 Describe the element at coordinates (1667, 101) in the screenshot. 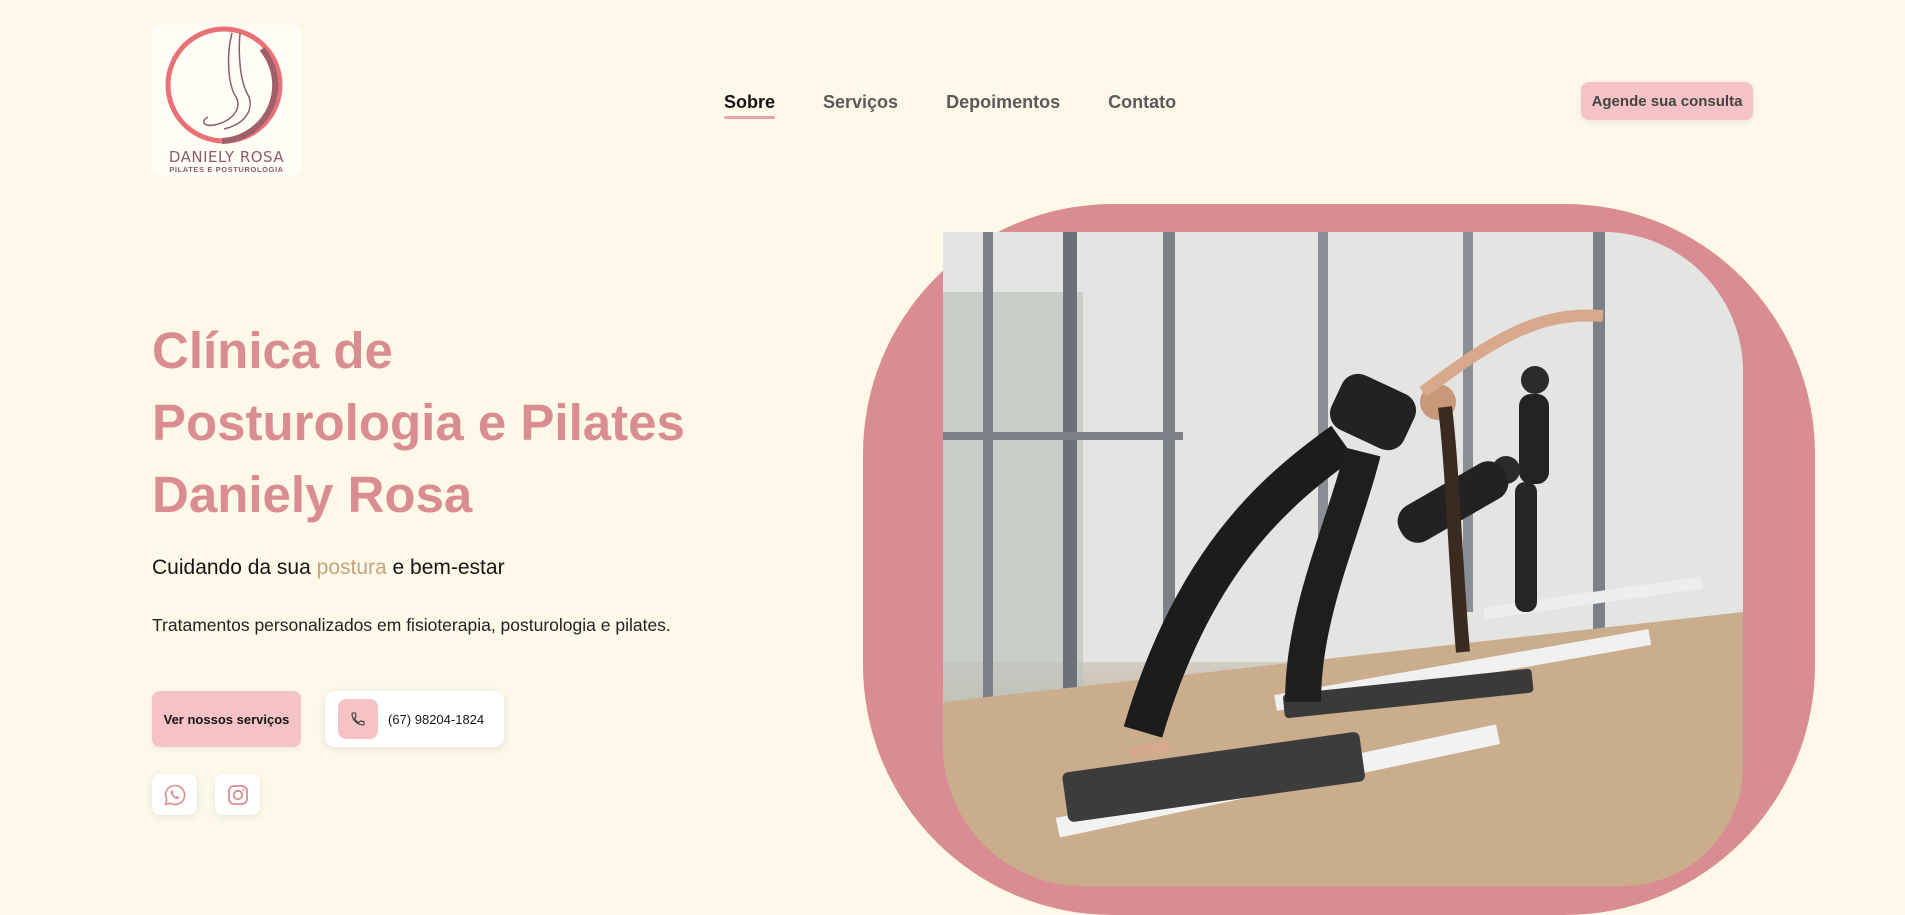

I see `schedule-button: Agende sua consulta` at that location.